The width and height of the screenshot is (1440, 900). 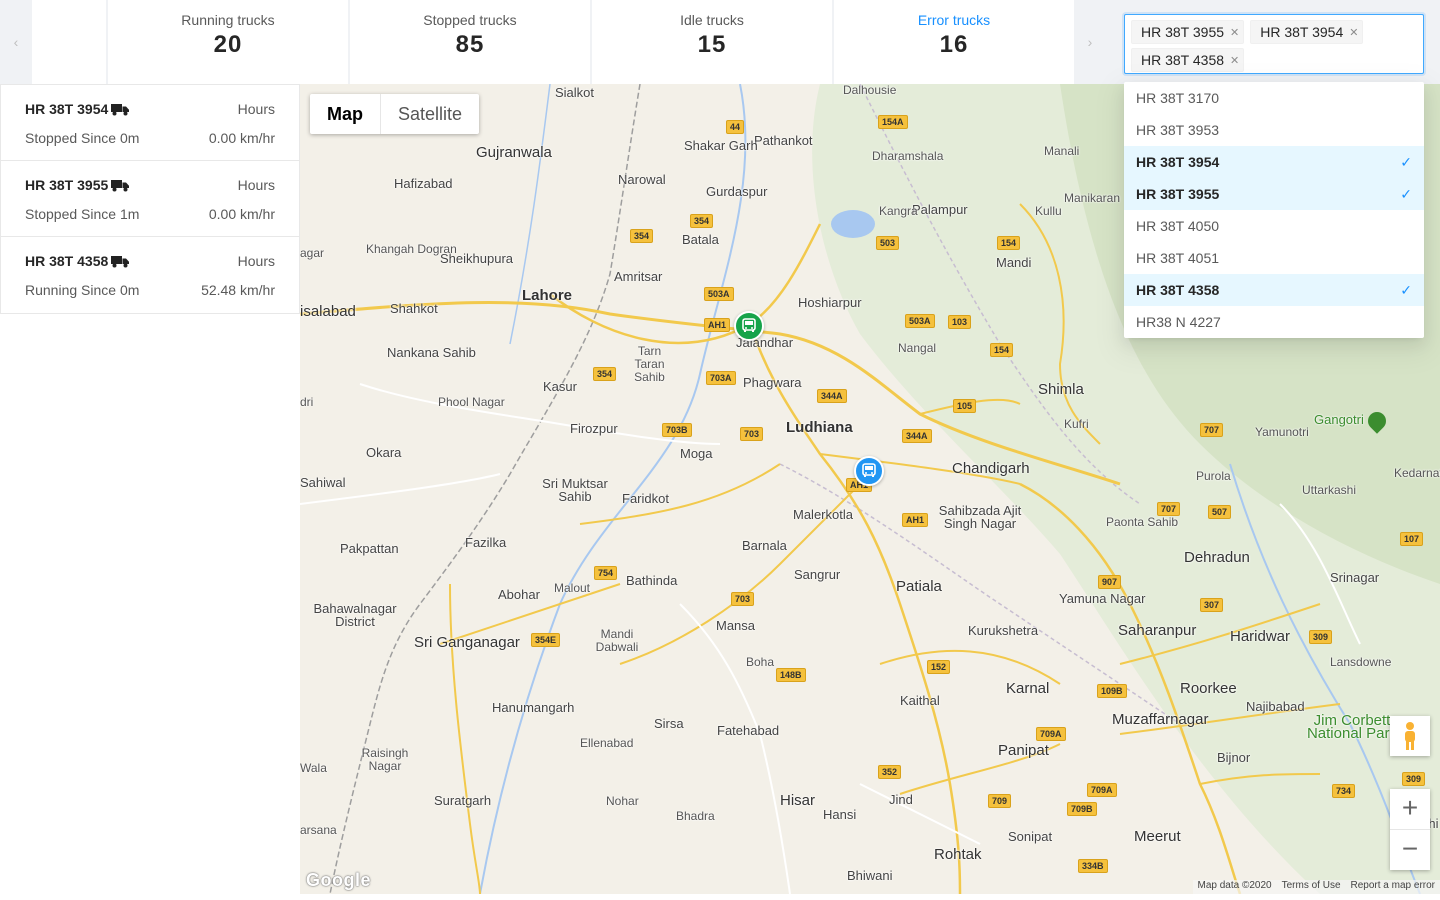 What do you see at coordinates (1061, 389) in the screenshot?
I see `map-label: Shimla` at bounding box center [1061, 389].